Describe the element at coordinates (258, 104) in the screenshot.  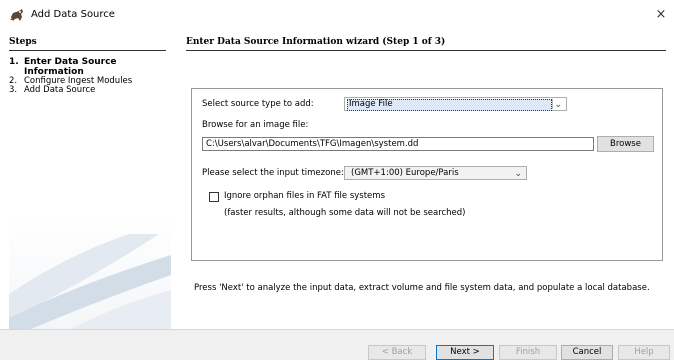
I see `source-type-label: Select source type to add:` at that location.